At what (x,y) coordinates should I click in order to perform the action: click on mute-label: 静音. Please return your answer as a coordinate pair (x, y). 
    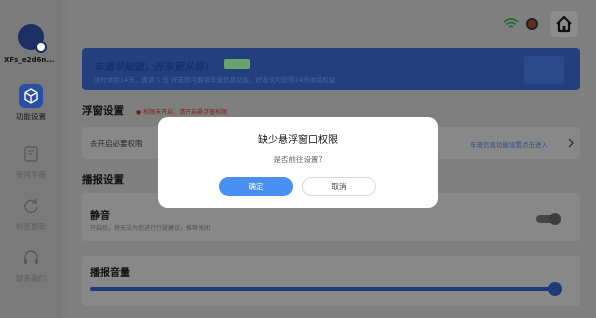
    Looking at the image, I should click on (100, 216).